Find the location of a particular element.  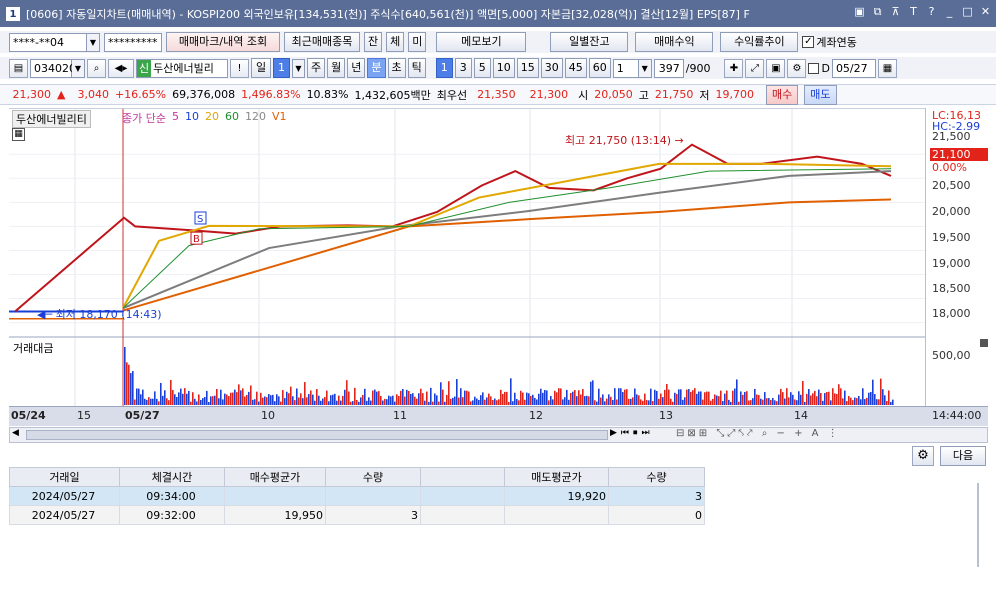

minute-input: 1 is located at coordinates (625, 68).